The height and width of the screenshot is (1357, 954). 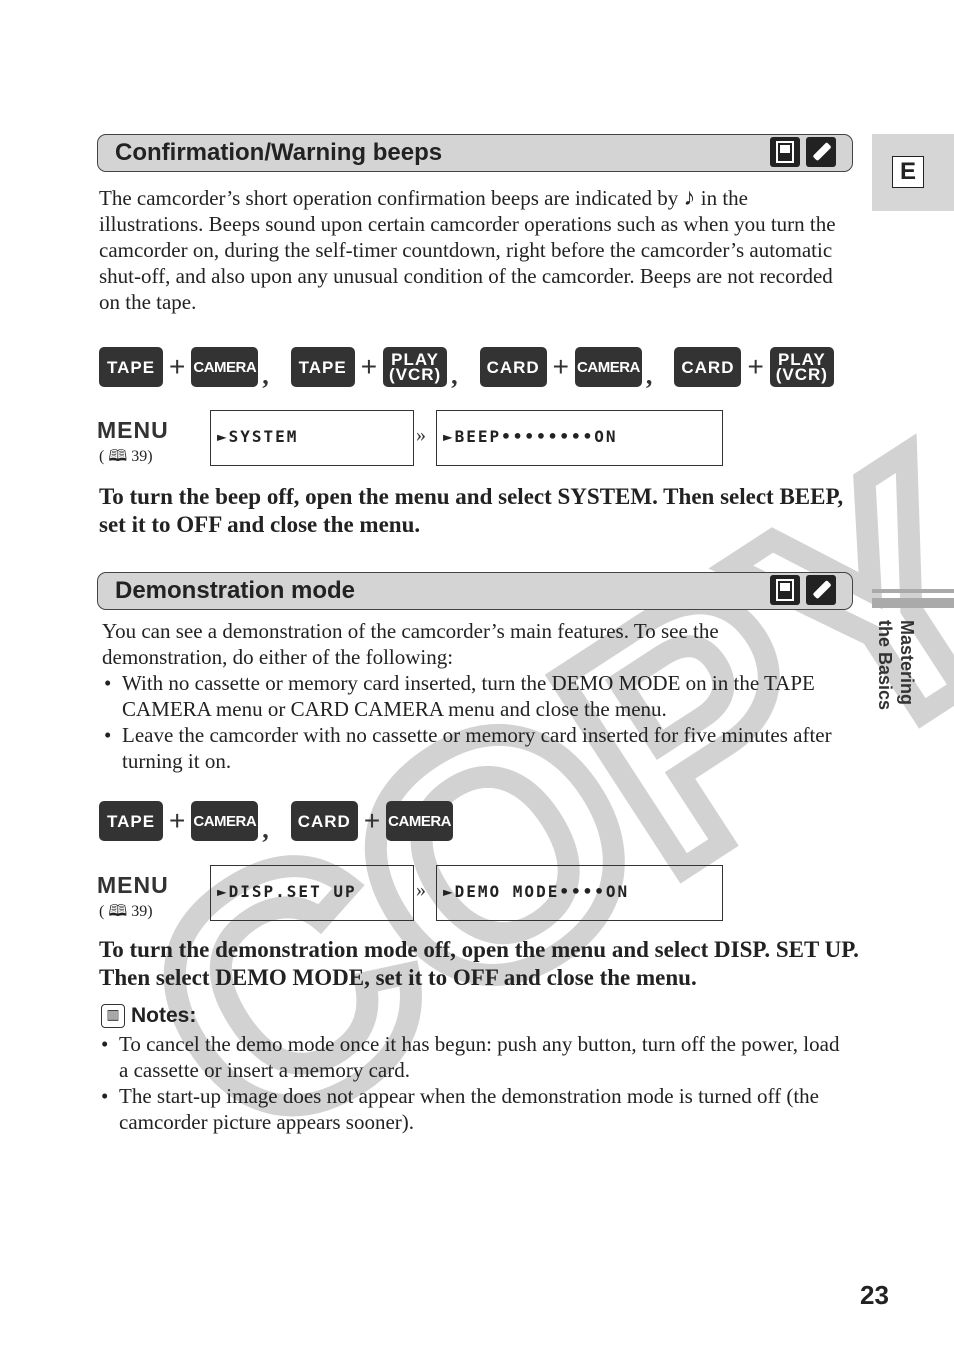 I want to click on section-title: Demonstration mode, so click(x=235, y=590).